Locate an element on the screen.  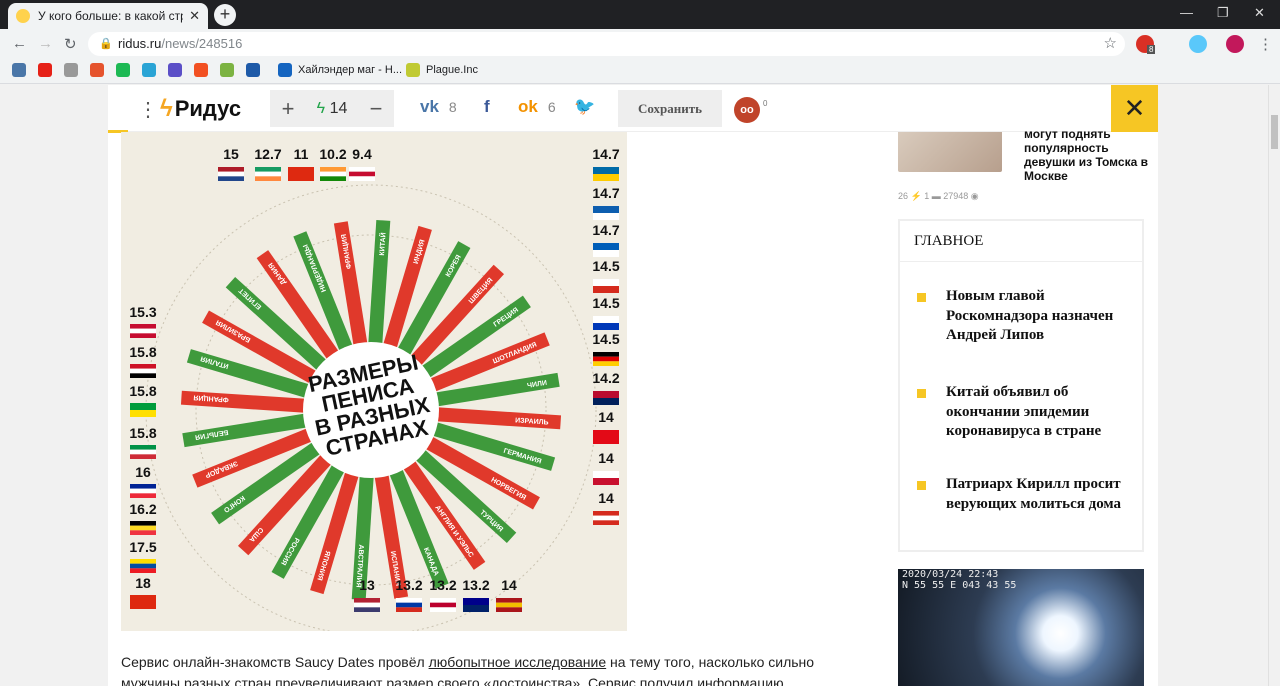
browser-tab: У кого больше: в какой стране ✕ is located at coordinates (108, 16).